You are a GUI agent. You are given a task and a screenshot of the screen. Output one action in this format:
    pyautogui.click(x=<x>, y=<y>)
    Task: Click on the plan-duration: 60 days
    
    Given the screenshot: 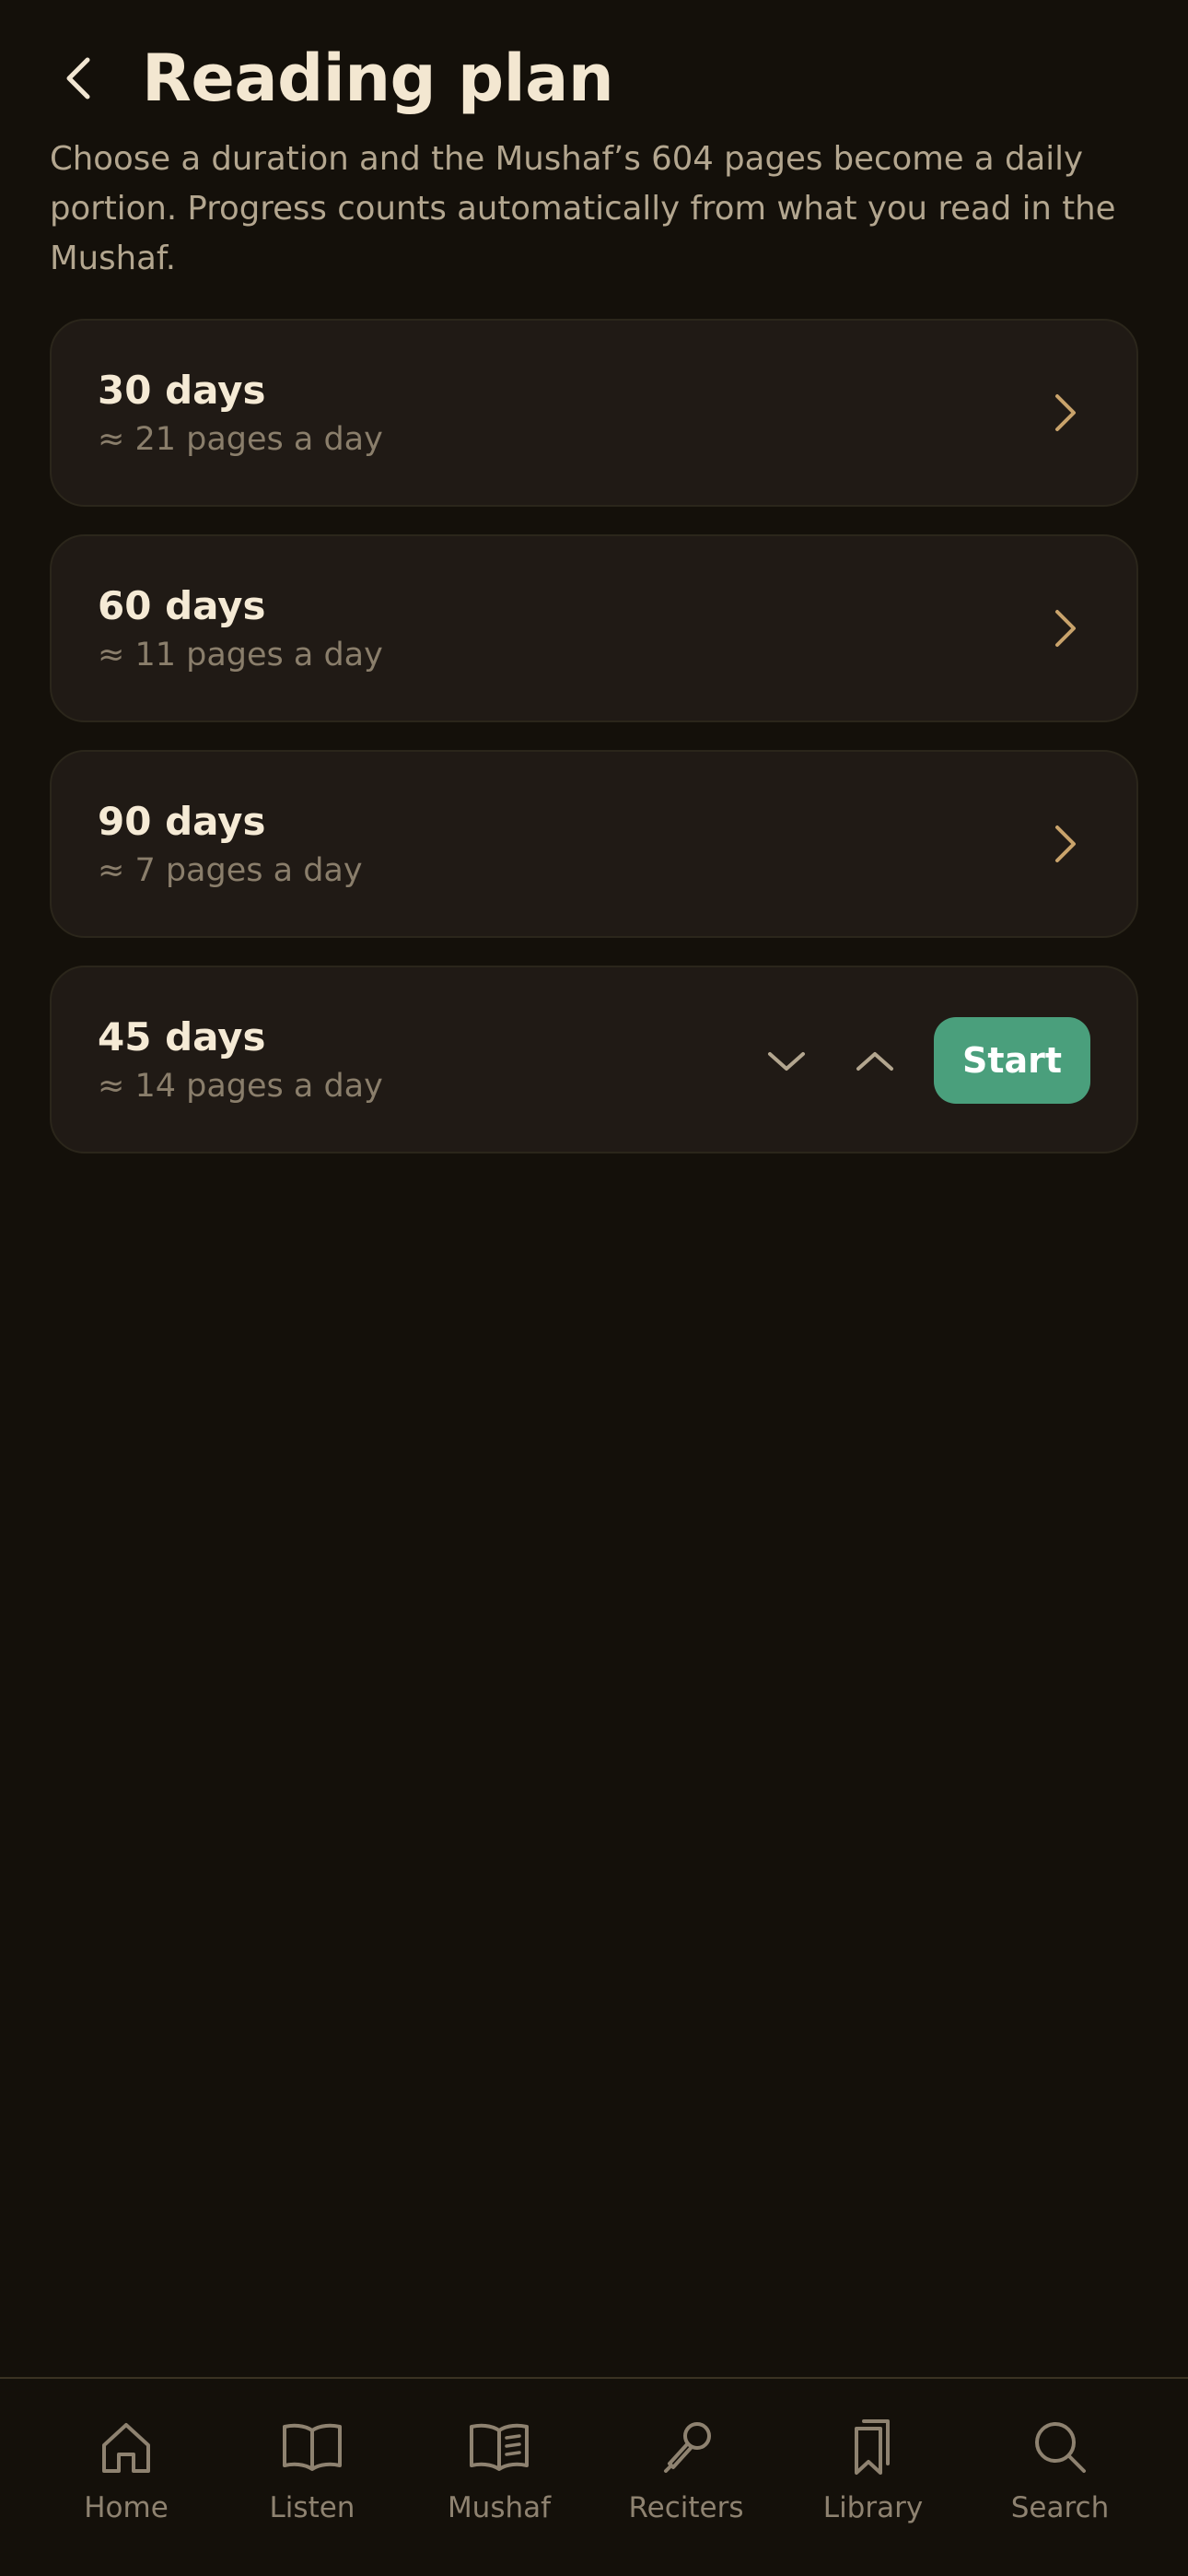 What is the action you would take?
    pyautogui.click(x=182, y=605)
    